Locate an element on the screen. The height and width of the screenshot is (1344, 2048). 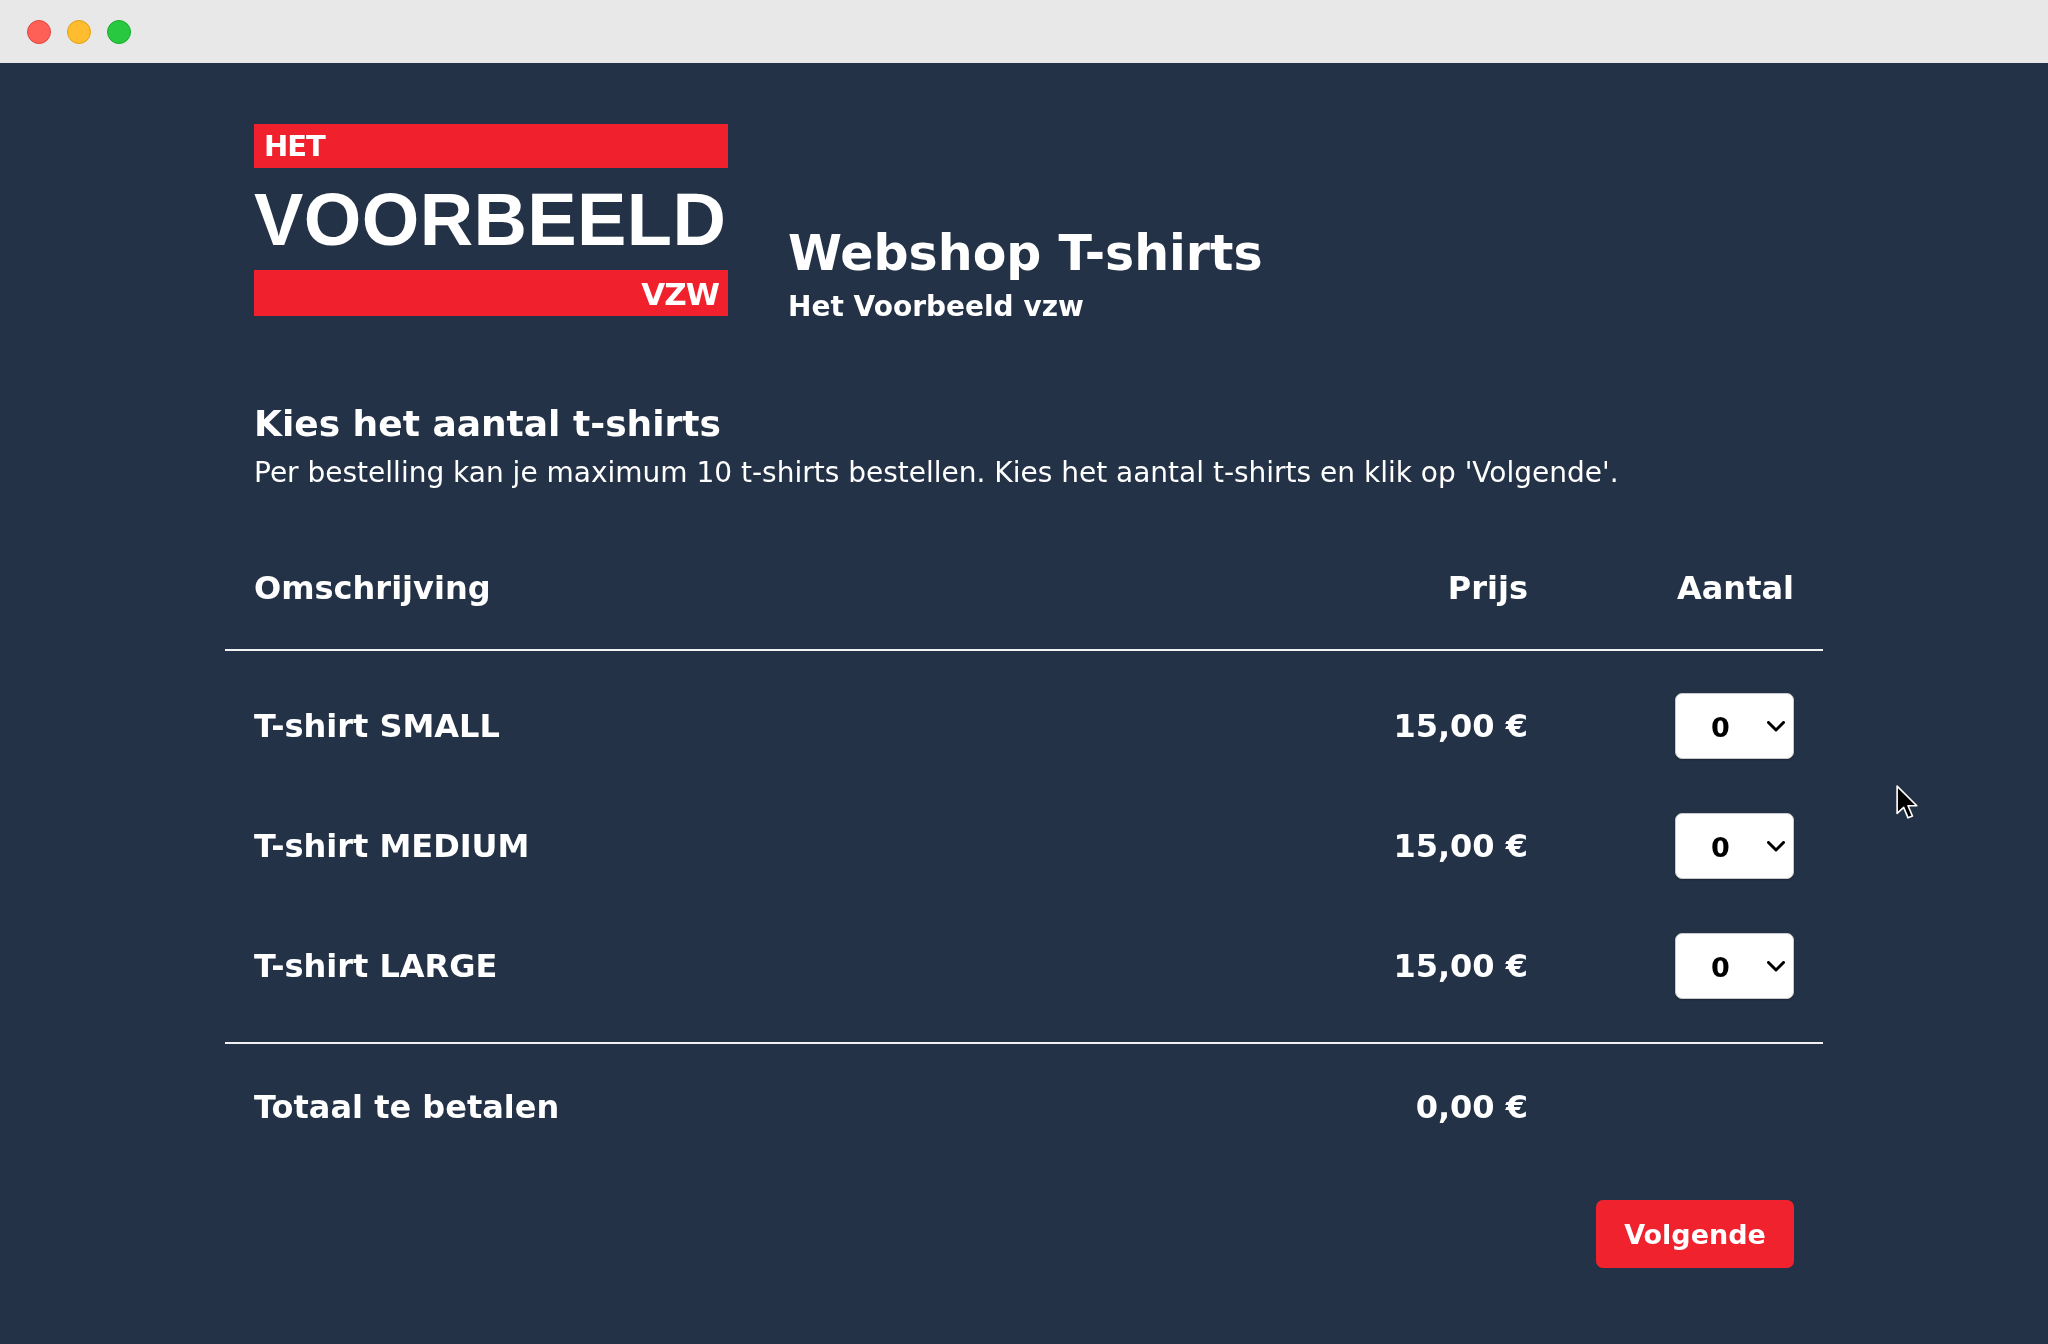
column-header: Aantal is located at coordinates (1735, 588).